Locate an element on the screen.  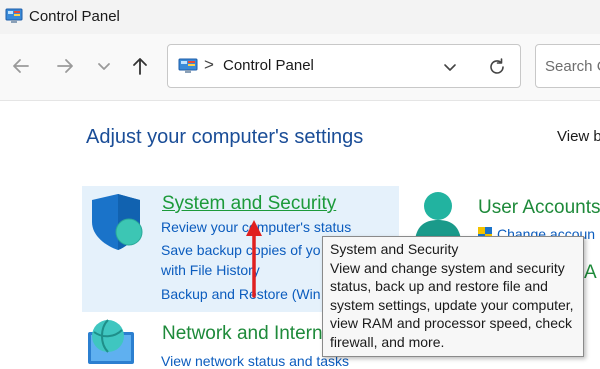
tooltip-title: System and Security is located at coordinates (394, 249).